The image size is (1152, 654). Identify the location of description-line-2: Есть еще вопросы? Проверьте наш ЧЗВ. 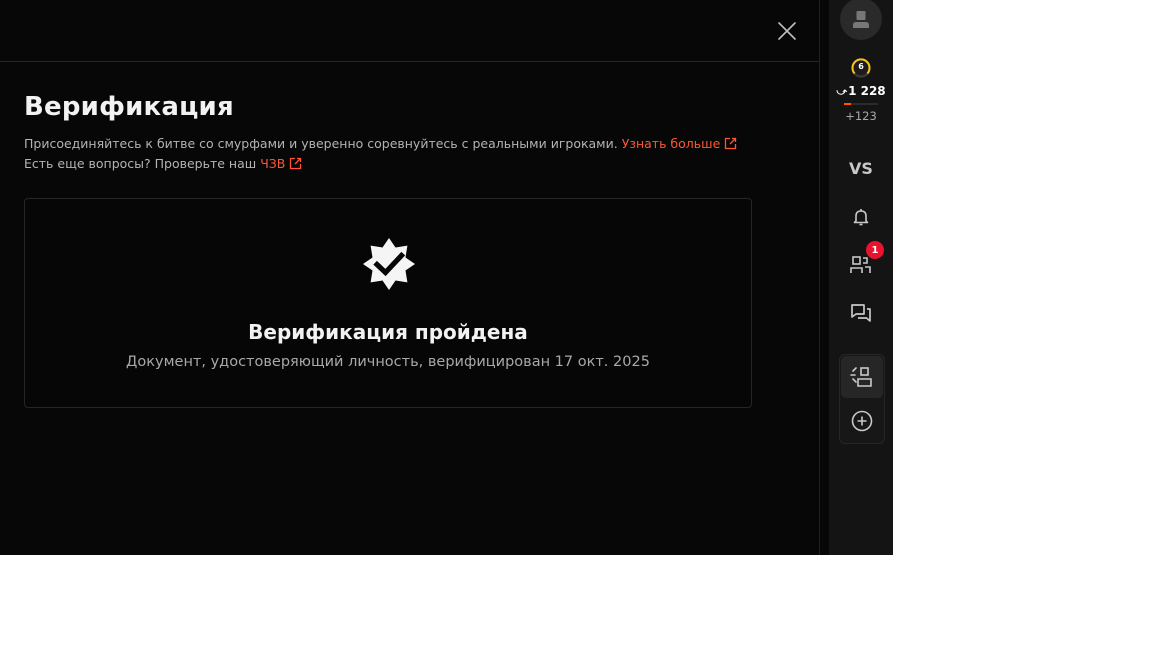
(163, 163).